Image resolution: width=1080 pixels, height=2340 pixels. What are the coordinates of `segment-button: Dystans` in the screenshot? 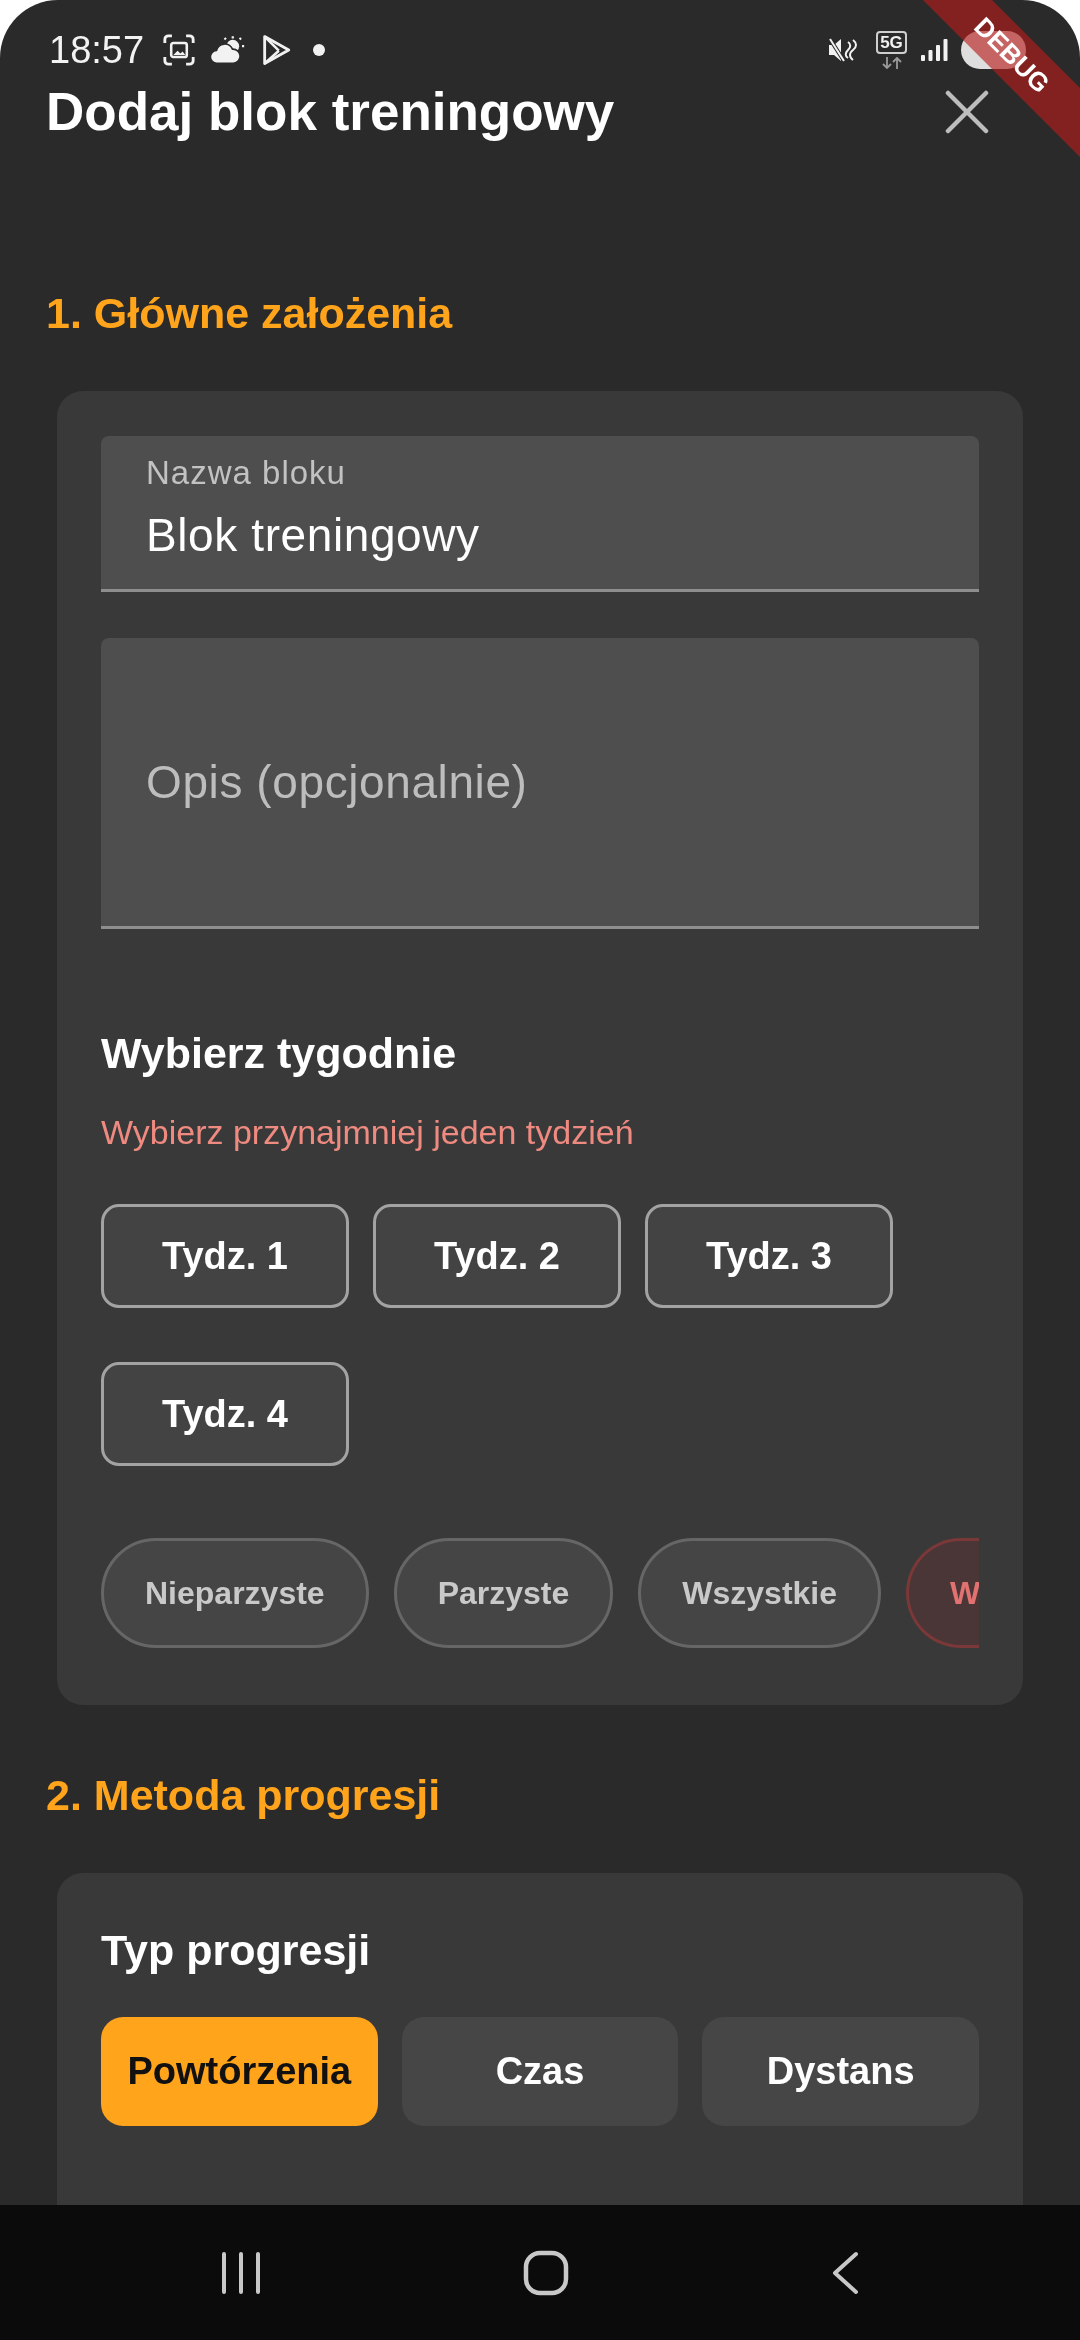 It's located at (840, 2071).